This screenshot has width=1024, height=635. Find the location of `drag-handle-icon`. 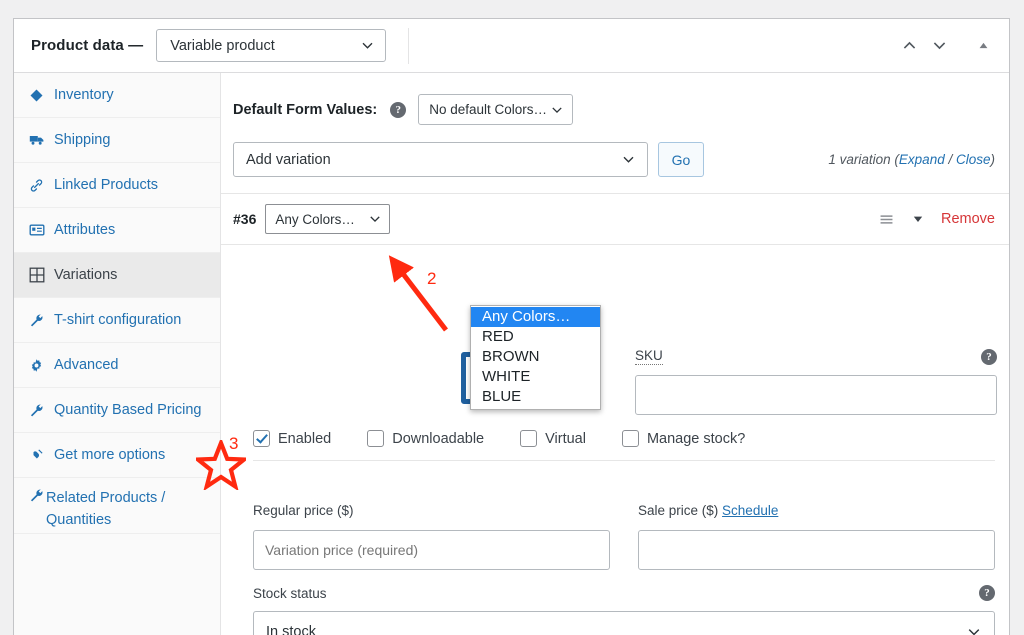

drag-handle-icon is located at coordinates (886, 219).